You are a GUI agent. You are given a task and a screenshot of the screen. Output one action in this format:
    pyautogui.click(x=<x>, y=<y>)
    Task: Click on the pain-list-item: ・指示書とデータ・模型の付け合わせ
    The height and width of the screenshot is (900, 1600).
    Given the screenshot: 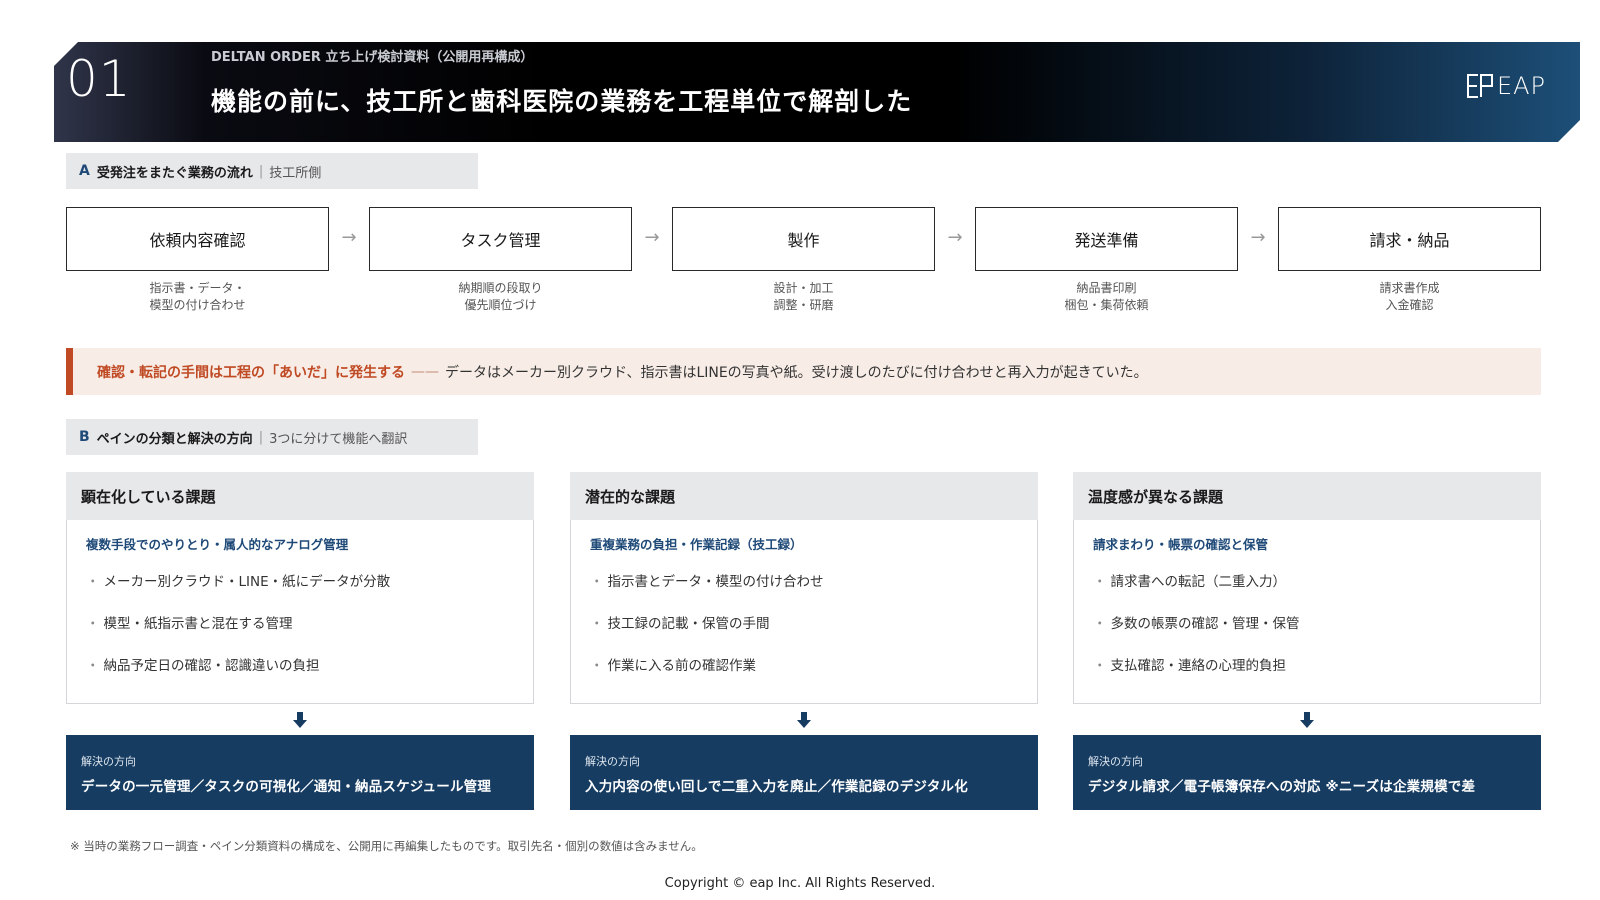 What is the action you would take?
    pyautogui.click(x=803, y=589)
    